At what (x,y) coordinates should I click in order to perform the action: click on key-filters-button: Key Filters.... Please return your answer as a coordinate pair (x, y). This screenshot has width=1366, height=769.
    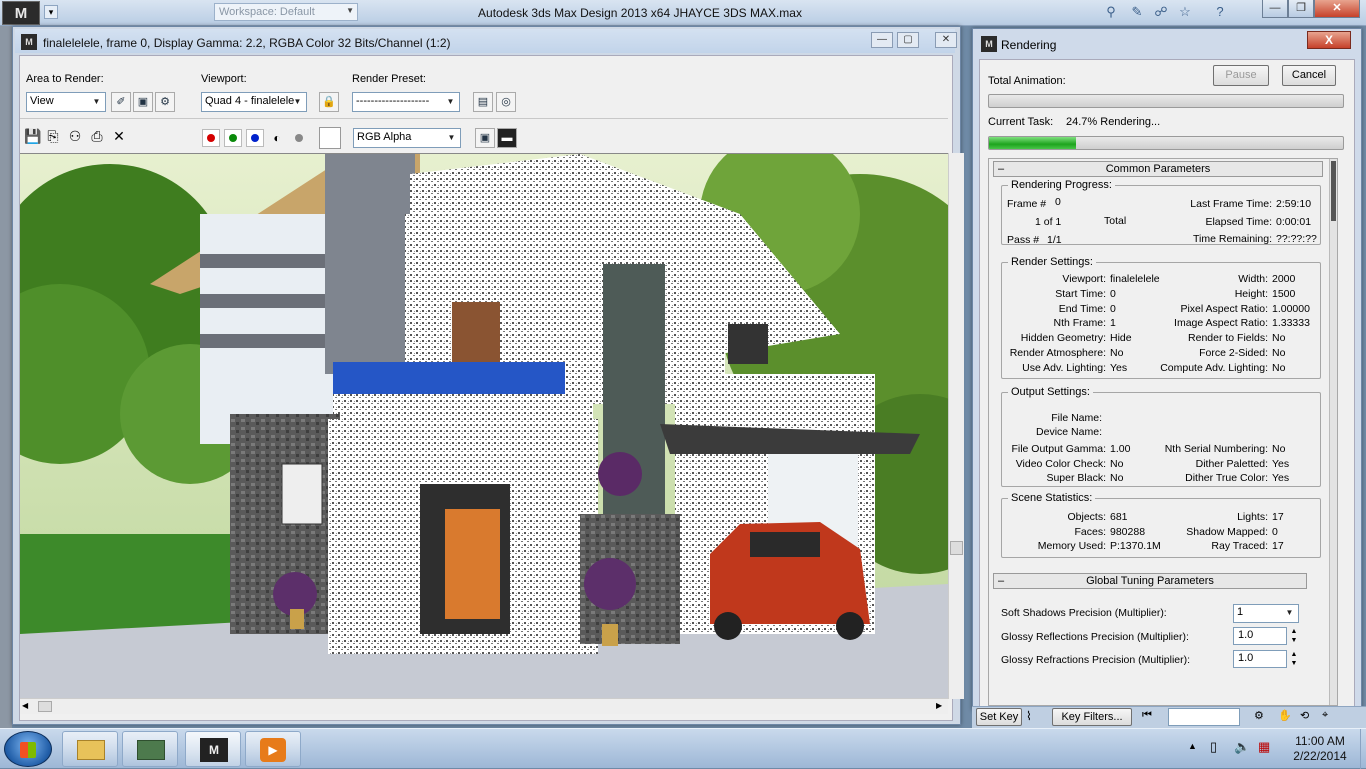
    Looking at the image, I should click on (1092, 717).